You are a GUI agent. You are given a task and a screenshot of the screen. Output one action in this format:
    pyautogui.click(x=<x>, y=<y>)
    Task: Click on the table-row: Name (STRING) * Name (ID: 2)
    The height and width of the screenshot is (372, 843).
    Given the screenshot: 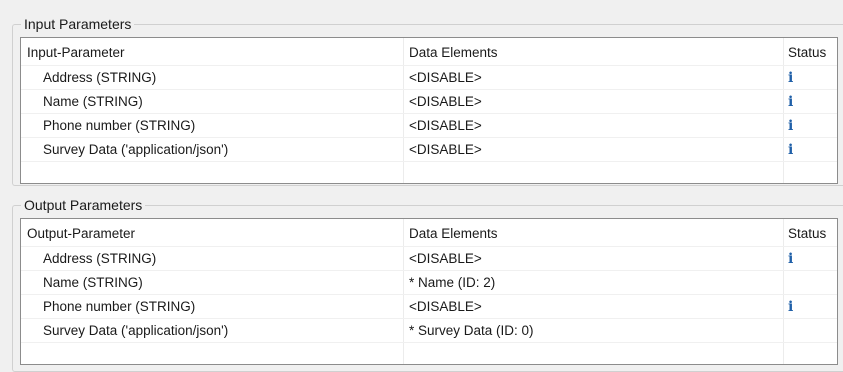 What is the action you would take?
    pyautogui.click(x=429, y=282)
    